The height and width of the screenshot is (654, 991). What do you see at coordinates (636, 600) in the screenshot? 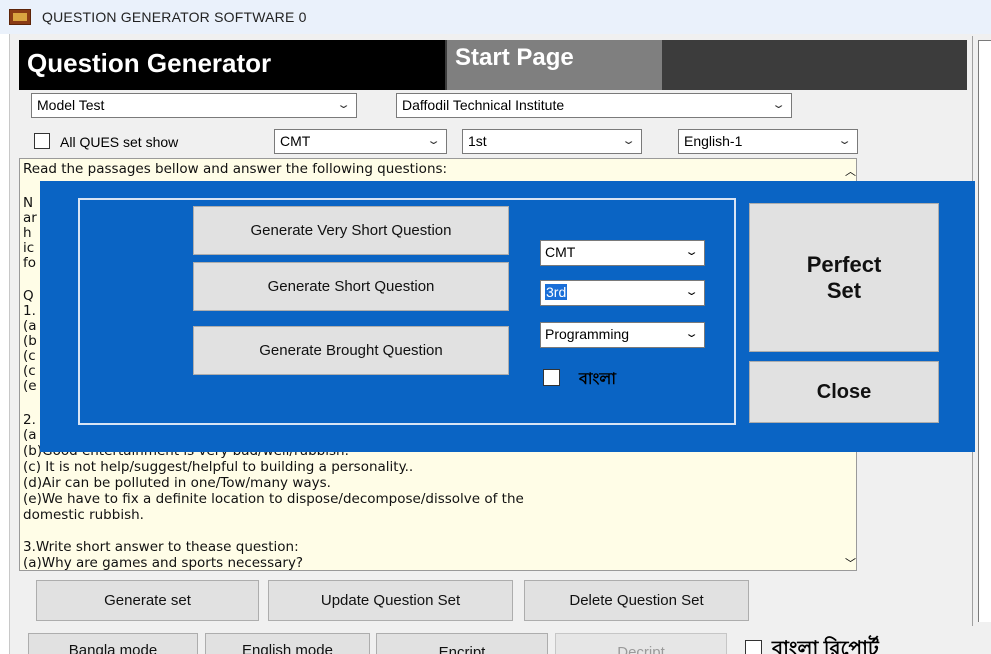
I see `delete-question-set-button: Delete Question Set` at bounding box center [636, 600].